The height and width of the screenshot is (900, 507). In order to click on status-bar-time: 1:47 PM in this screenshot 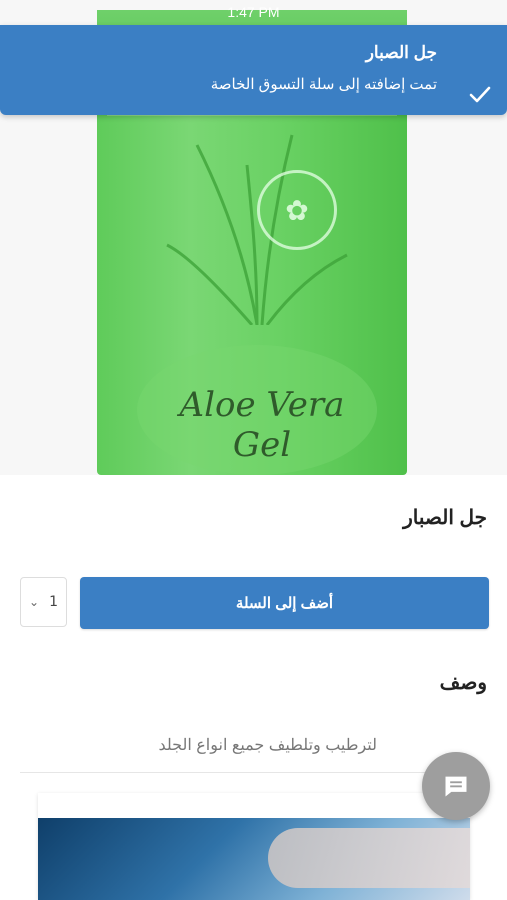, I will do `click(253, 12)`.